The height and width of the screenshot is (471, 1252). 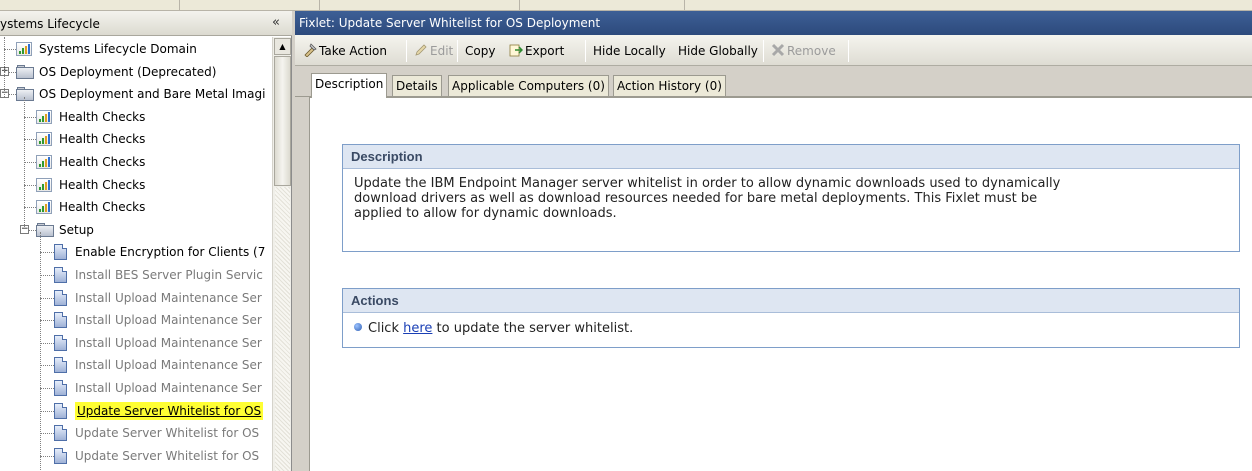 I want to click on tree-item-label: Update Server Whitelist for OS, so click(x=167, y=433).